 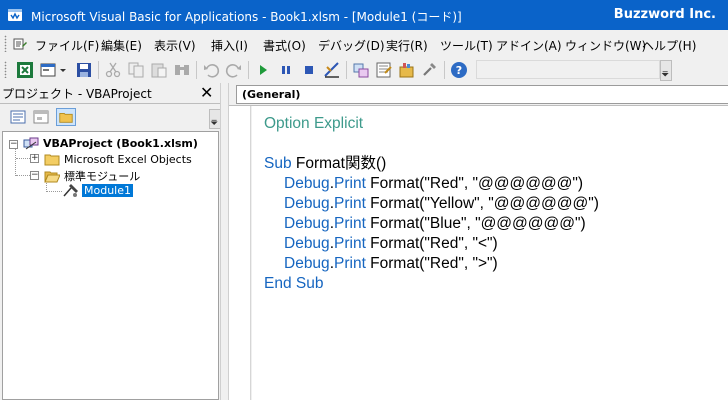 I want to click on undo-icon, so click(x=211, y=70).